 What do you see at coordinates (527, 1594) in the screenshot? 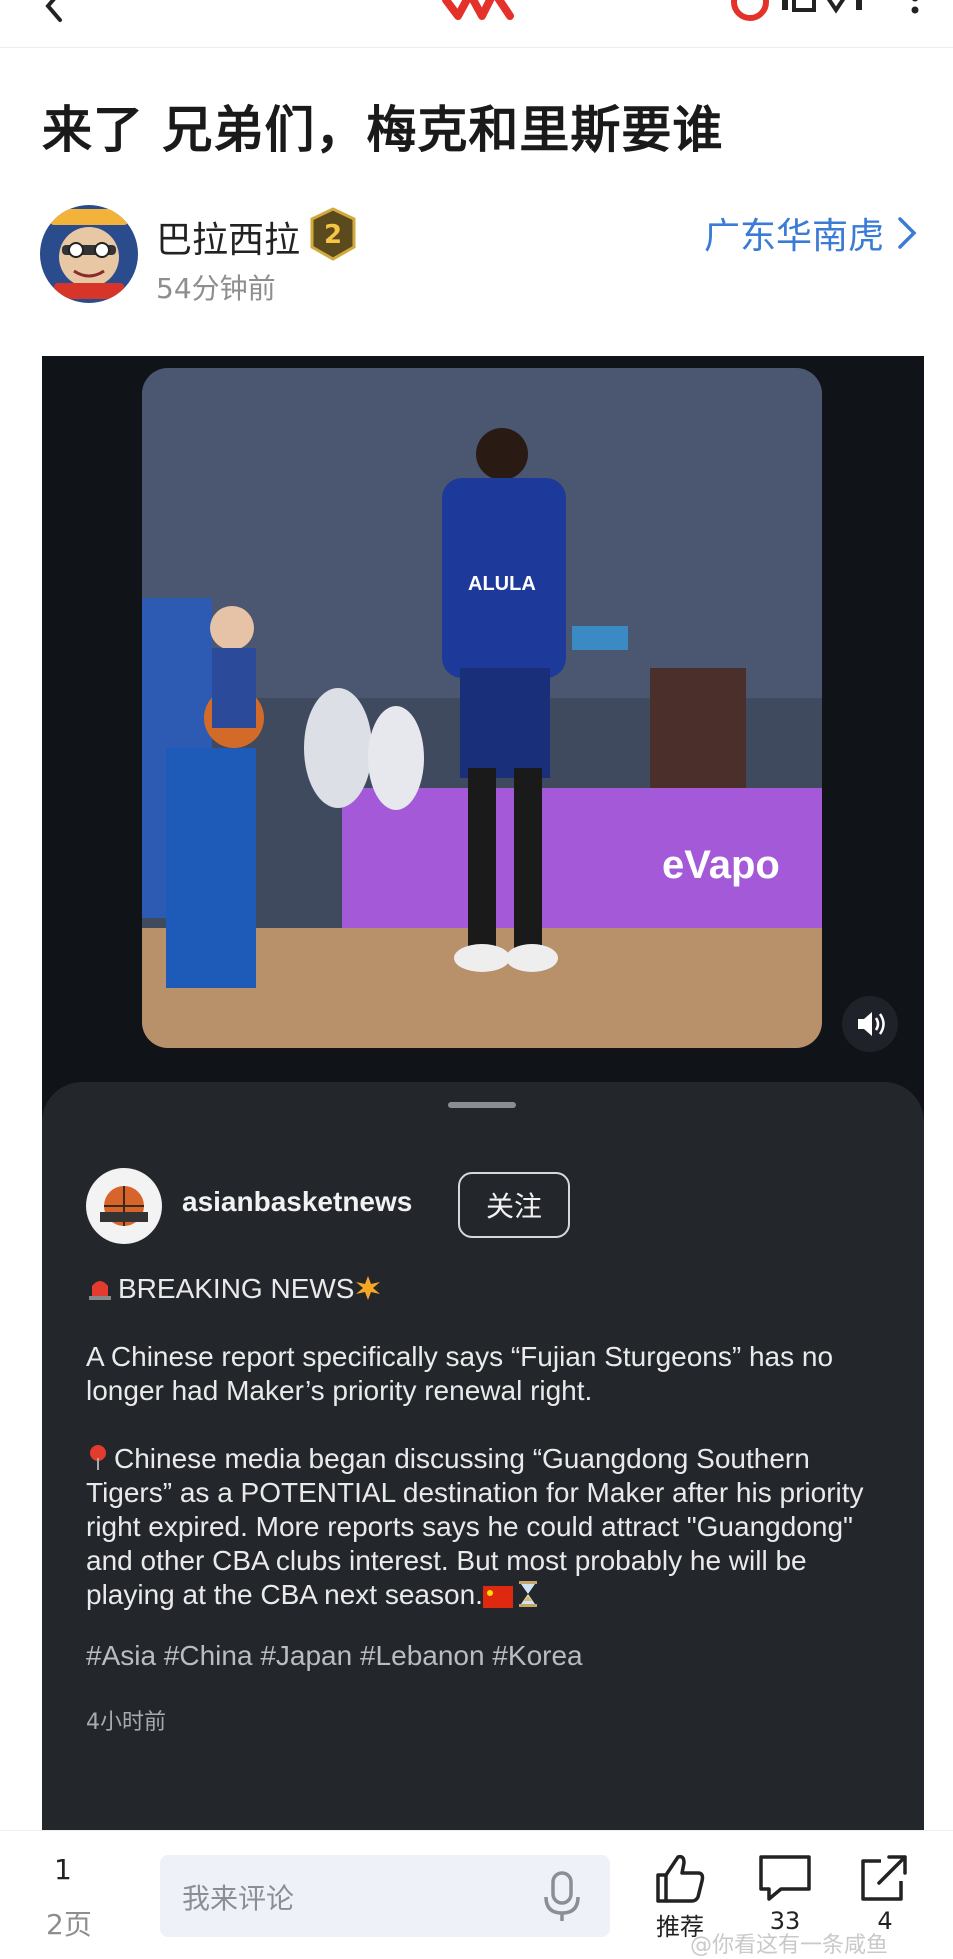
I see `hourglass-icon` at bounding box center [527, 1594].